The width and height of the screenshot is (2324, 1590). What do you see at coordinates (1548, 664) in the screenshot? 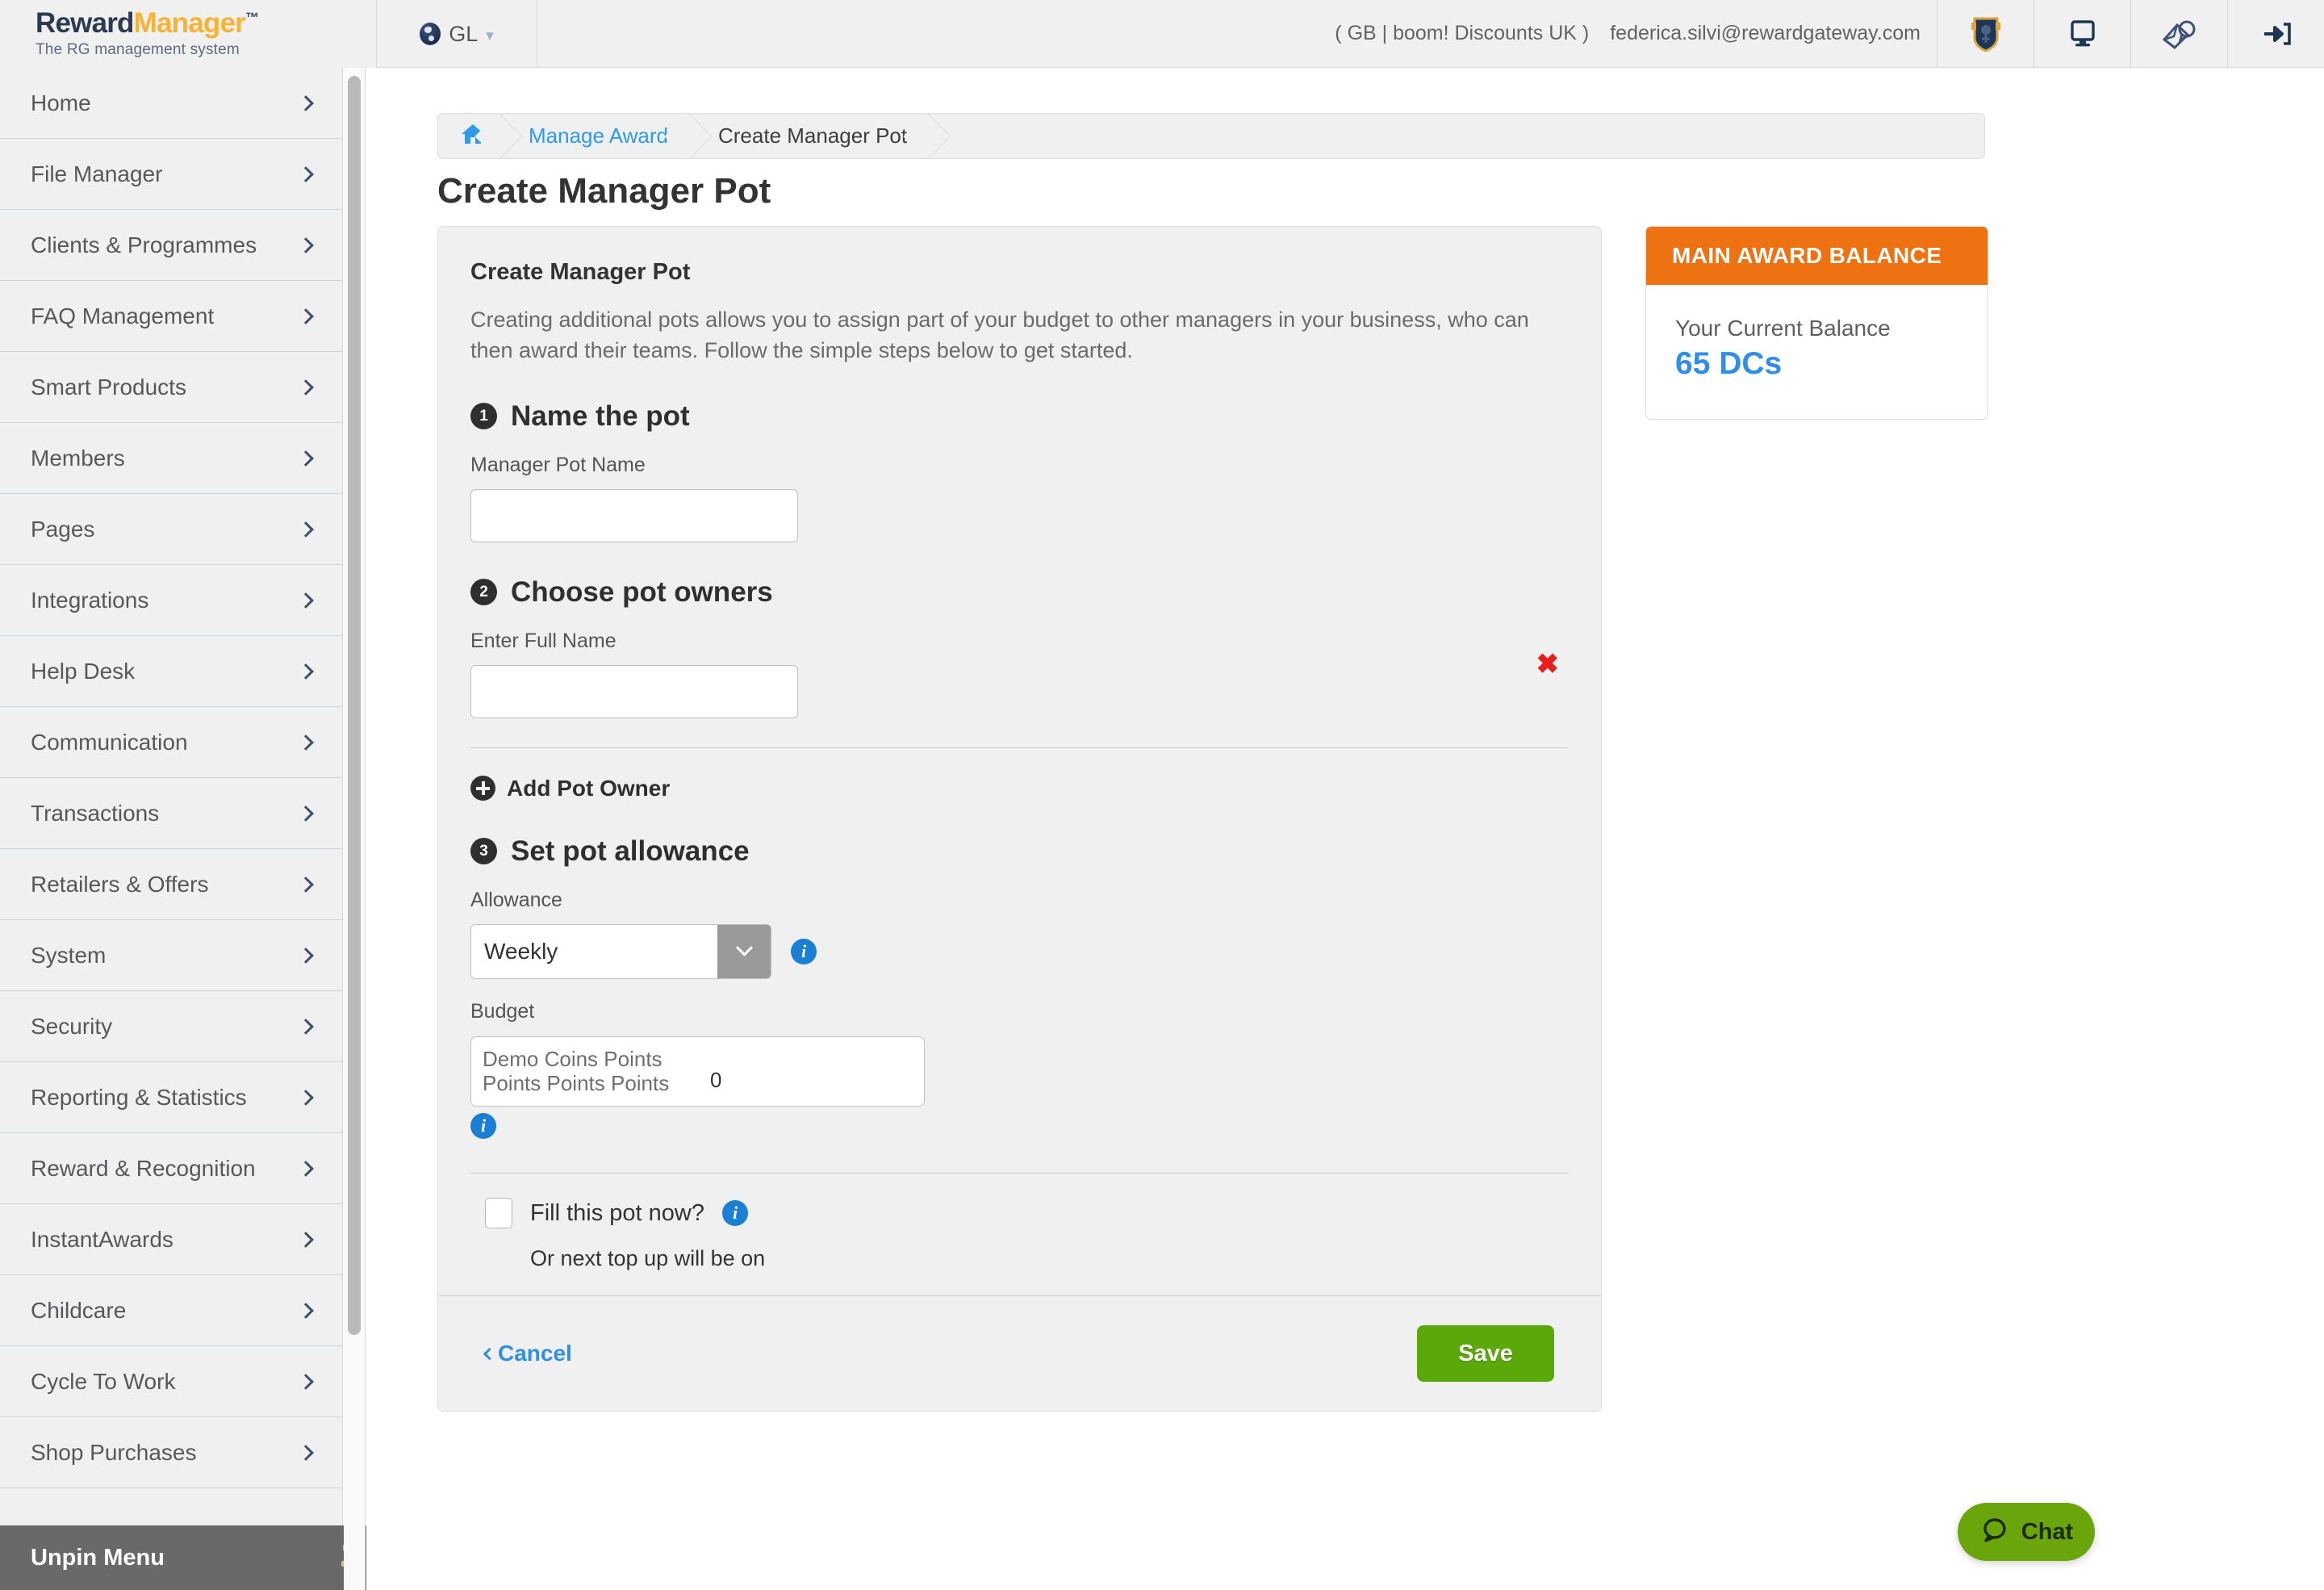
I see `remove-pot-owner-icon: ✖` at bounding box center [1548, 664].